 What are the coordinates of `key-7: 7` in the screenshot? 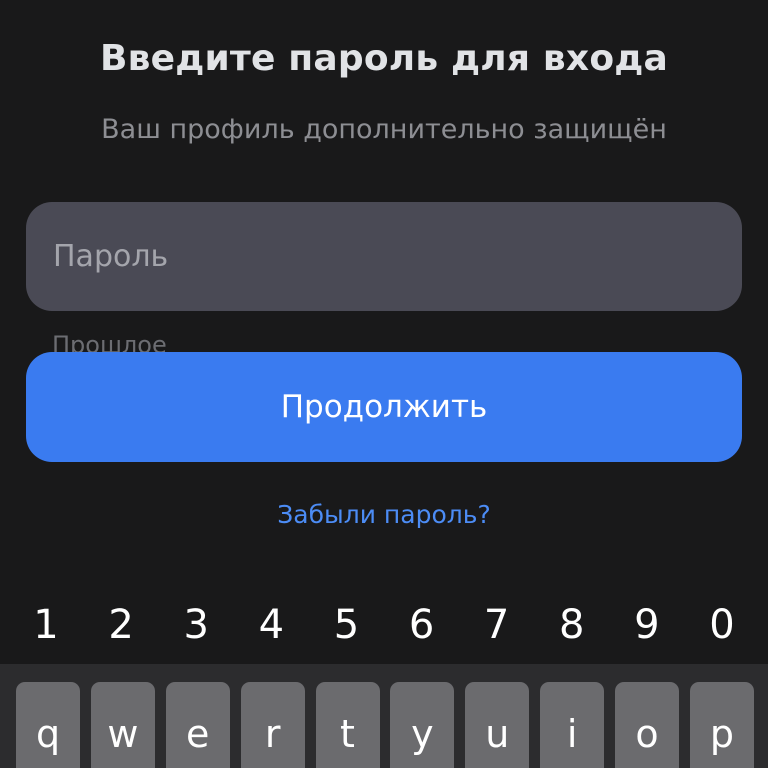 It's located at (497, 625).